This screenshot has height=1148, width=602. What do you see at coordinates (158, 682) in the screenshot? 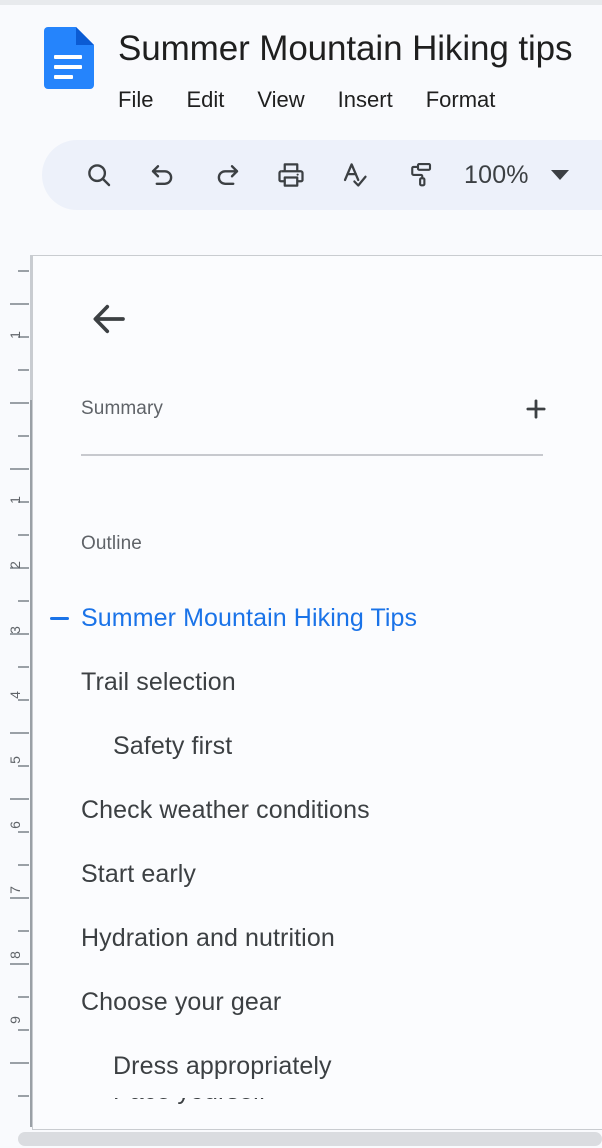
I see `outline-item-label: Trail selection` at bounding box center [158, 682].